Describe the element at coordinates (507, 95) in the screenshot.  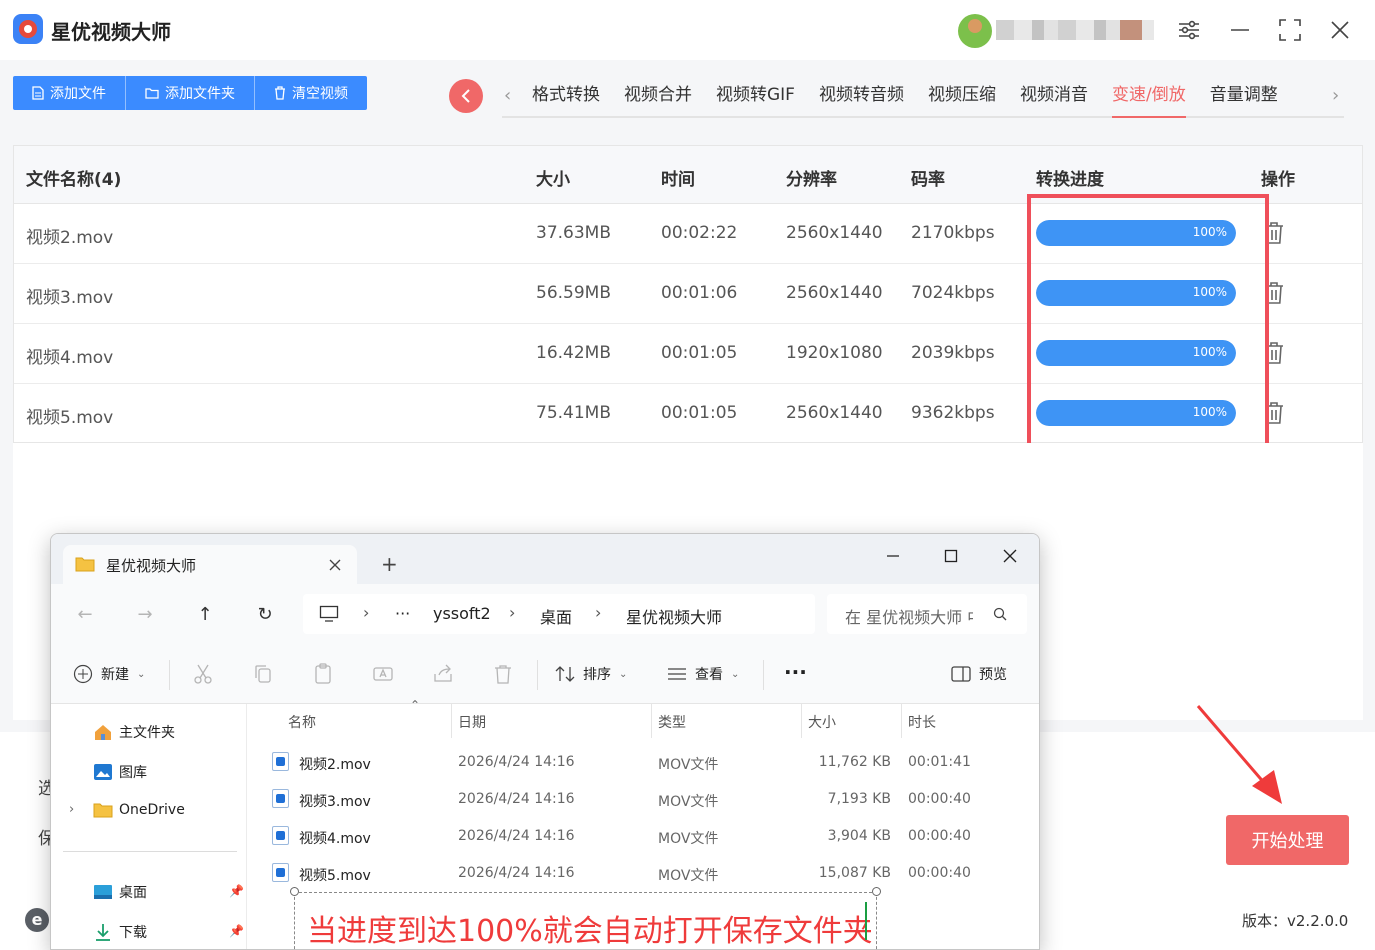
I see `tabs-scroll-left-icon: ‹` at that location.